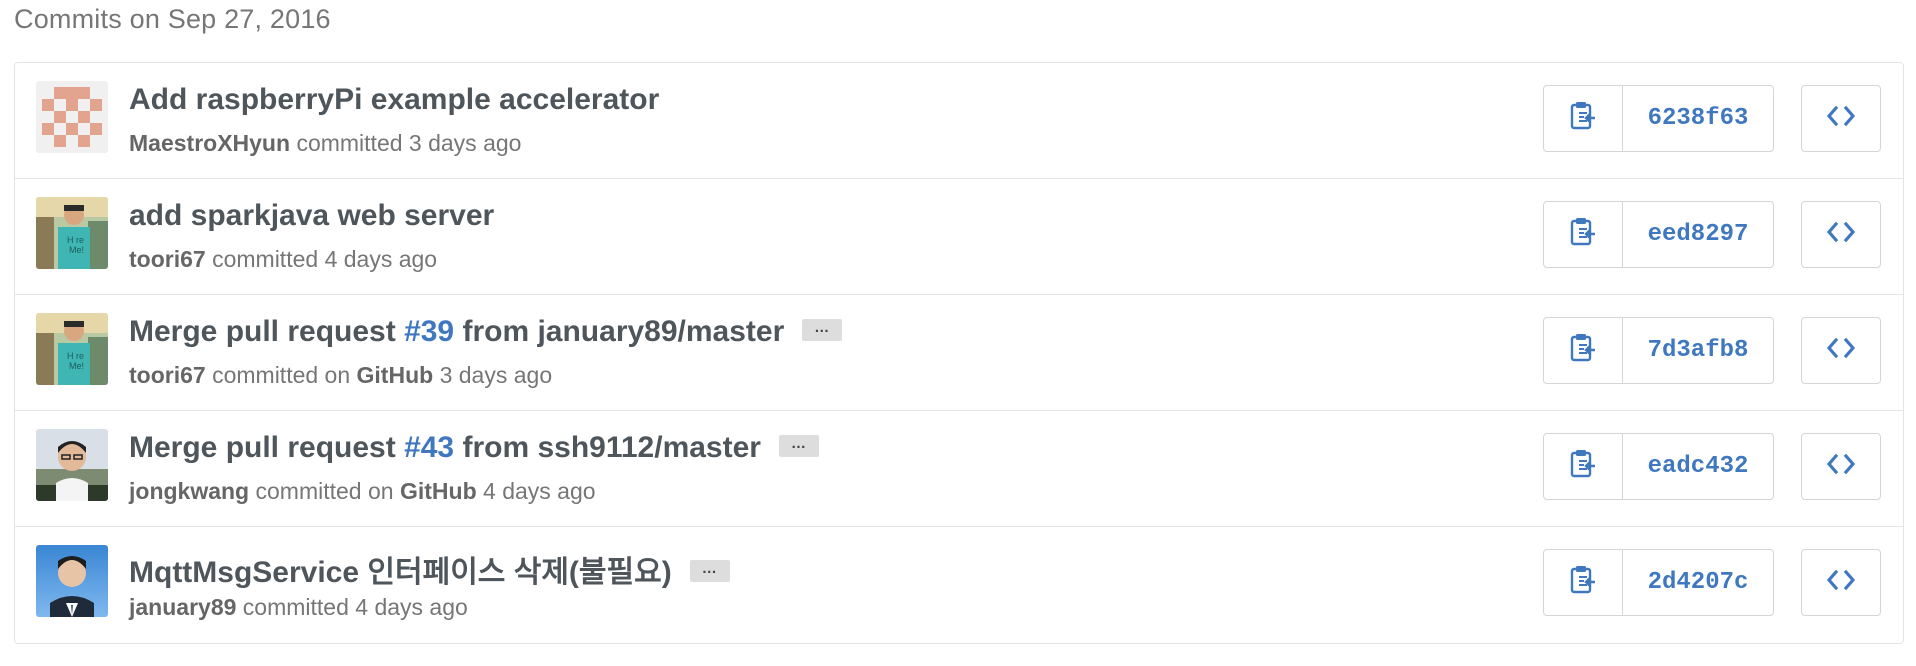 The width and height of the screenshot is (1916, 666). Describe the element at coordinates (1698, 466) in the screenshot. I see `commit-sha-link: eadc432` at that location.